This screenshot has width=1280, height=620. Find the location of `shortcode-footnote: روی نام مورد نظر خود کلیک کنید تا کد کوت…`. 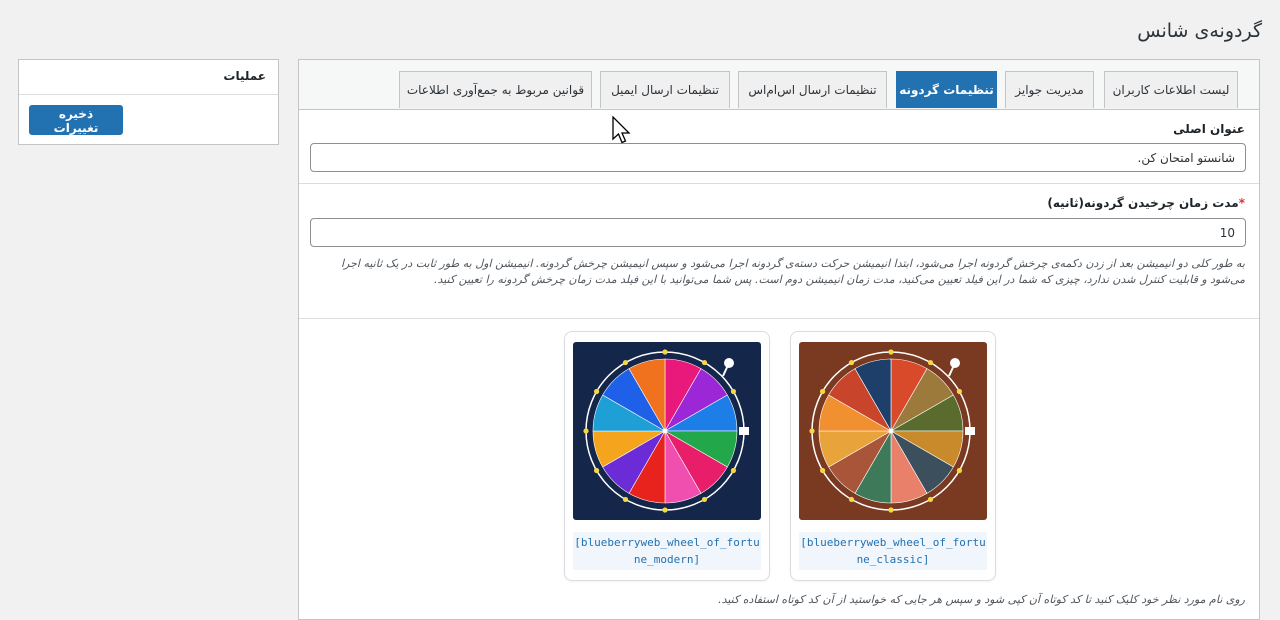

shortcode-footnote: روی نام مورد نظر خود کلیک کنید تا کد کوت… is located at coordinates (981, 599).